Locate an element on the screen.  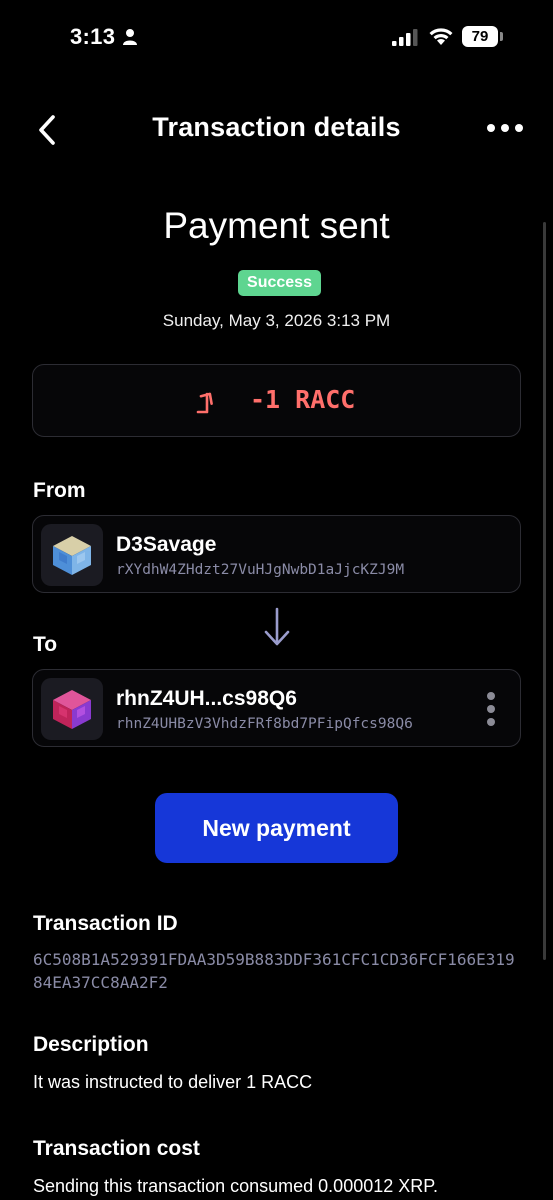
status-bar: 3:13 79 is located at coordinates (276, 38).